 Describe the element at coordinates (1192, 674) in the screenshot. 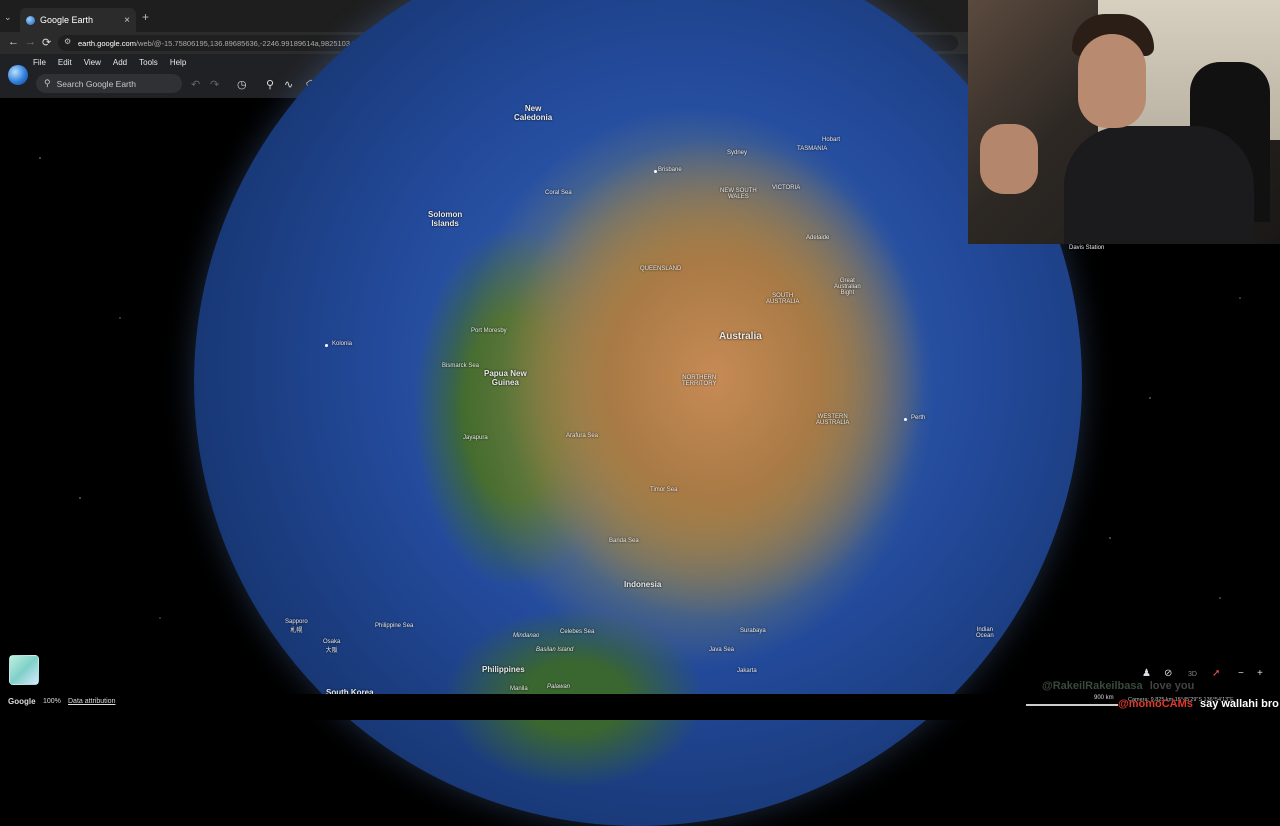

I see `3d-toggle-button: 3D` at that location.